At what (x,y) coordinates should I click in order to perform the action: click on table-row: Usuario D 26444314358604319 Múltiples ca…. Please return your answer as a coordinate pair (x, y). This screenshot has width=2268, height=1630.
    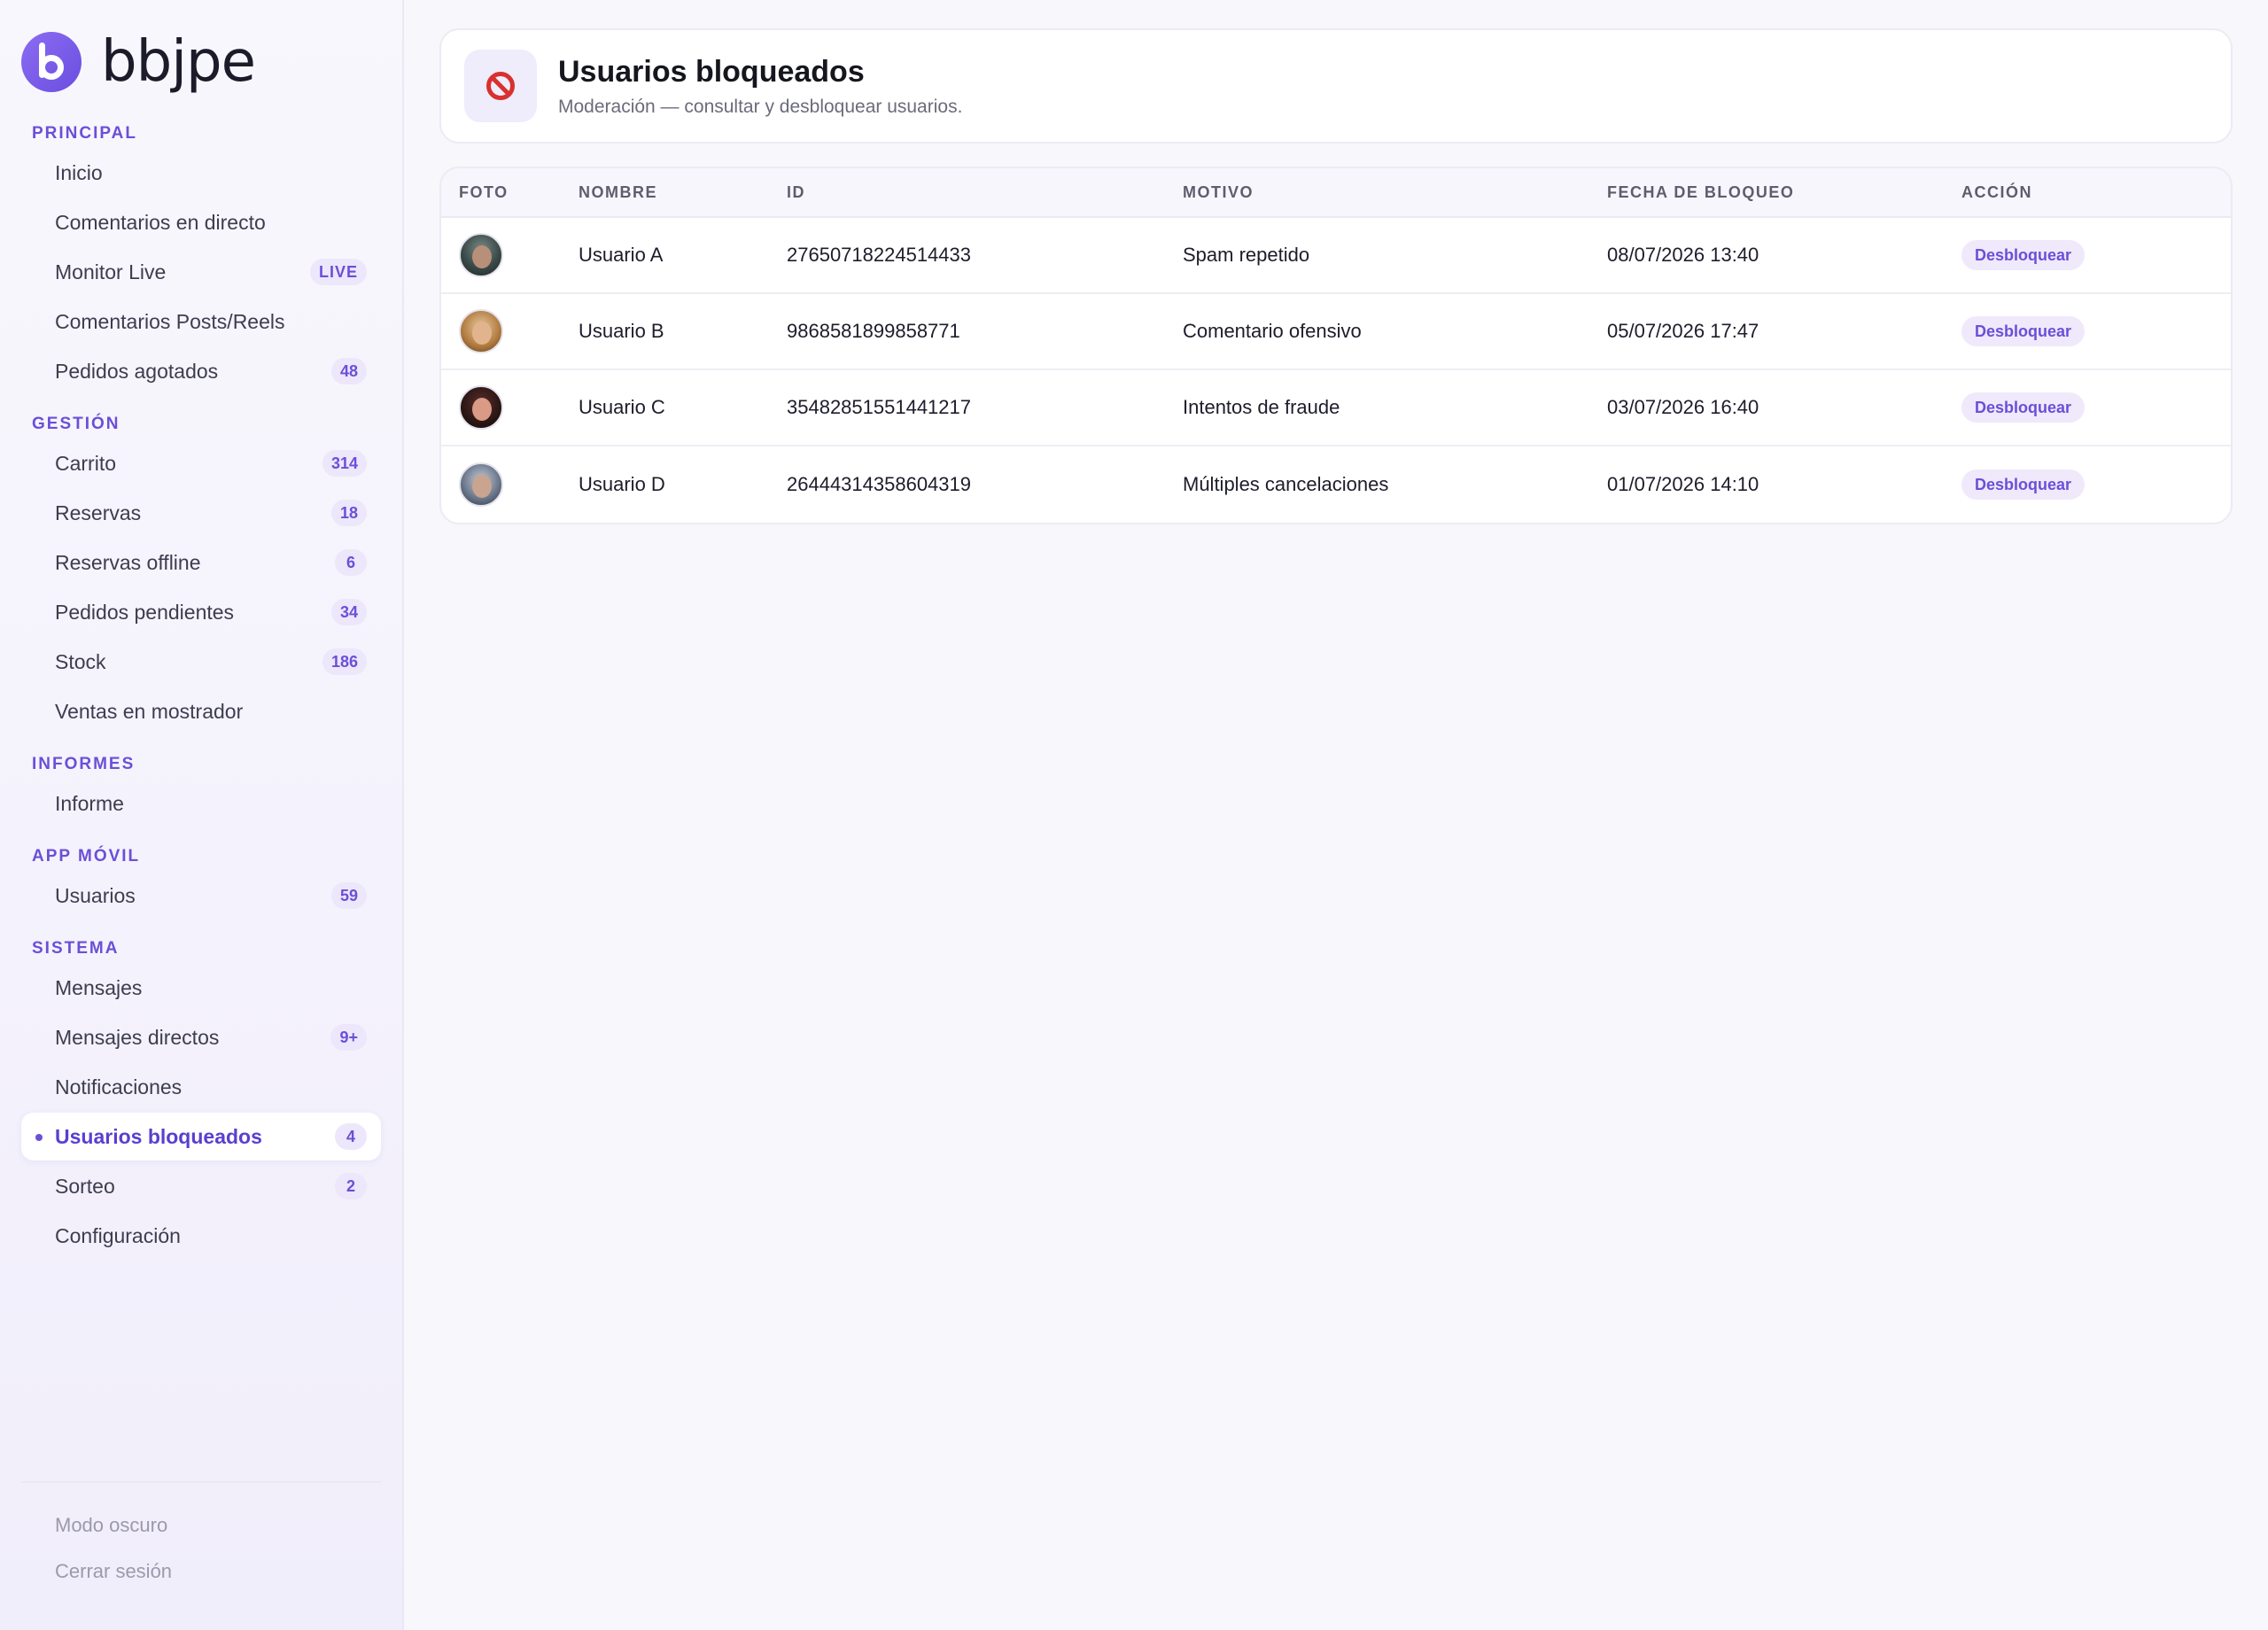
    Looking at the image, I should click on (1336, 484).